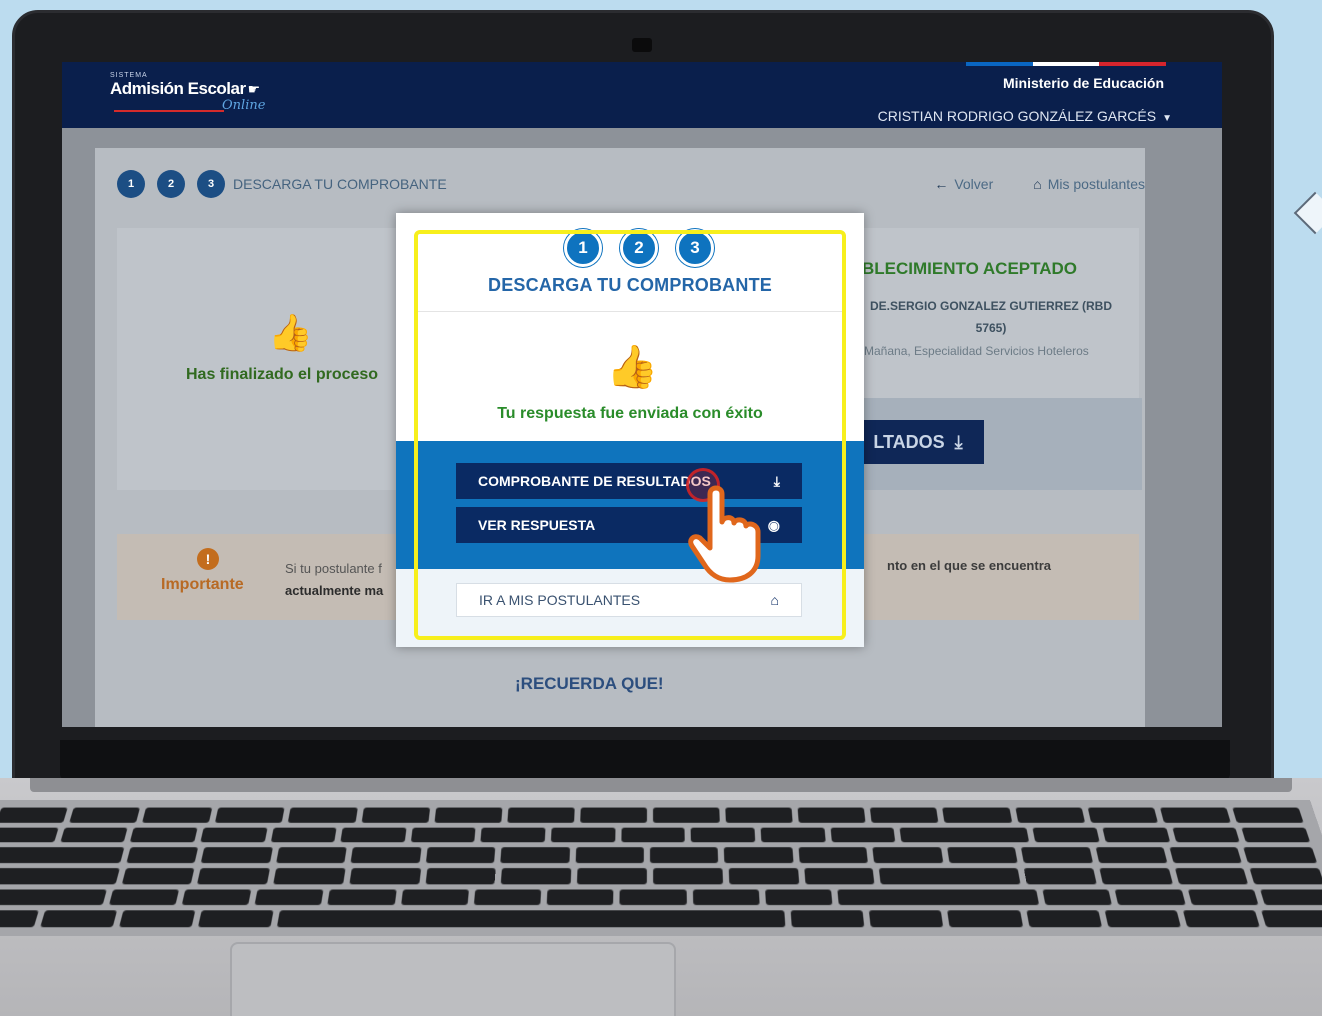 The width and height of the screenshot is (1322, 1016). Describe the element at coordinates (941, 184) in the screenshot. I see `arrow-left-icon: ←` at that location.